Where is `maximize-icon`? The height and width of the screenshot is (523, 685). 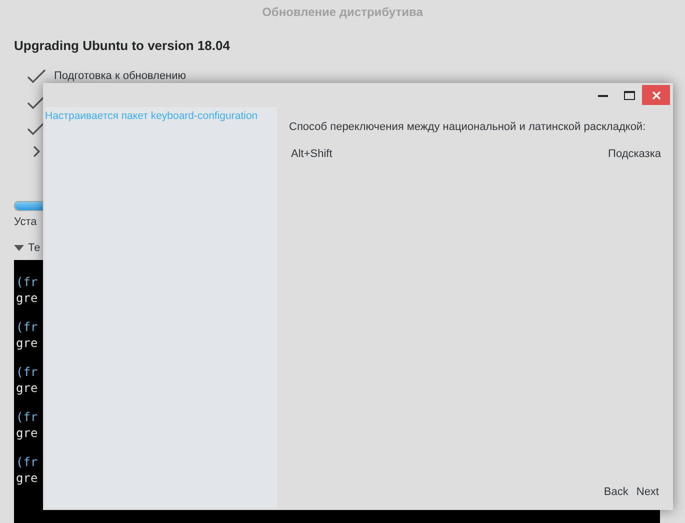 maximize-icon is located at coordinates (629, 95).